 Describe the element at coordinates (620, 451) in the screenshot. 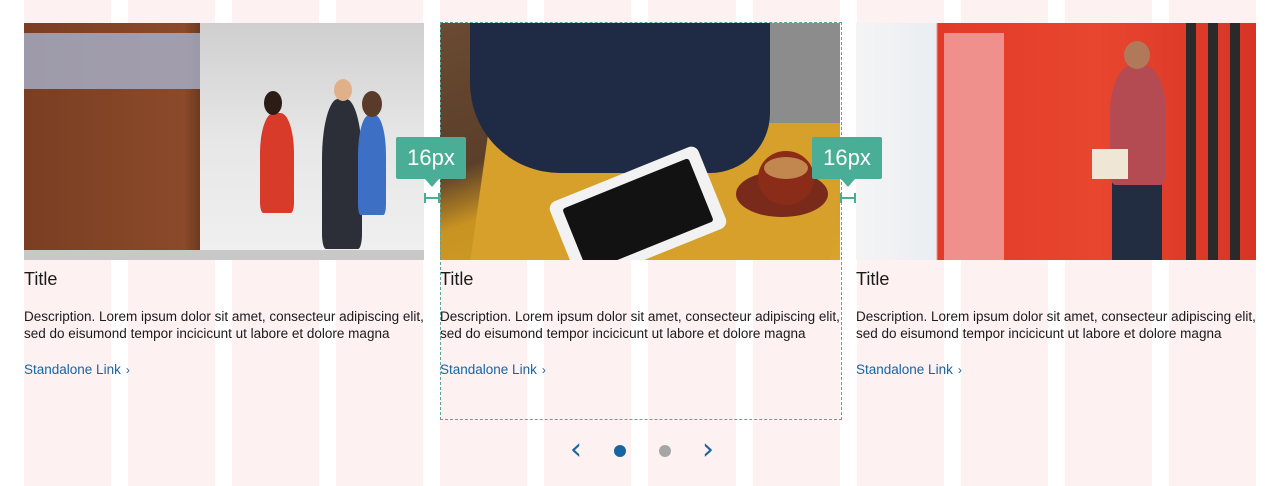

I see `pagination-dot-active` at that location.